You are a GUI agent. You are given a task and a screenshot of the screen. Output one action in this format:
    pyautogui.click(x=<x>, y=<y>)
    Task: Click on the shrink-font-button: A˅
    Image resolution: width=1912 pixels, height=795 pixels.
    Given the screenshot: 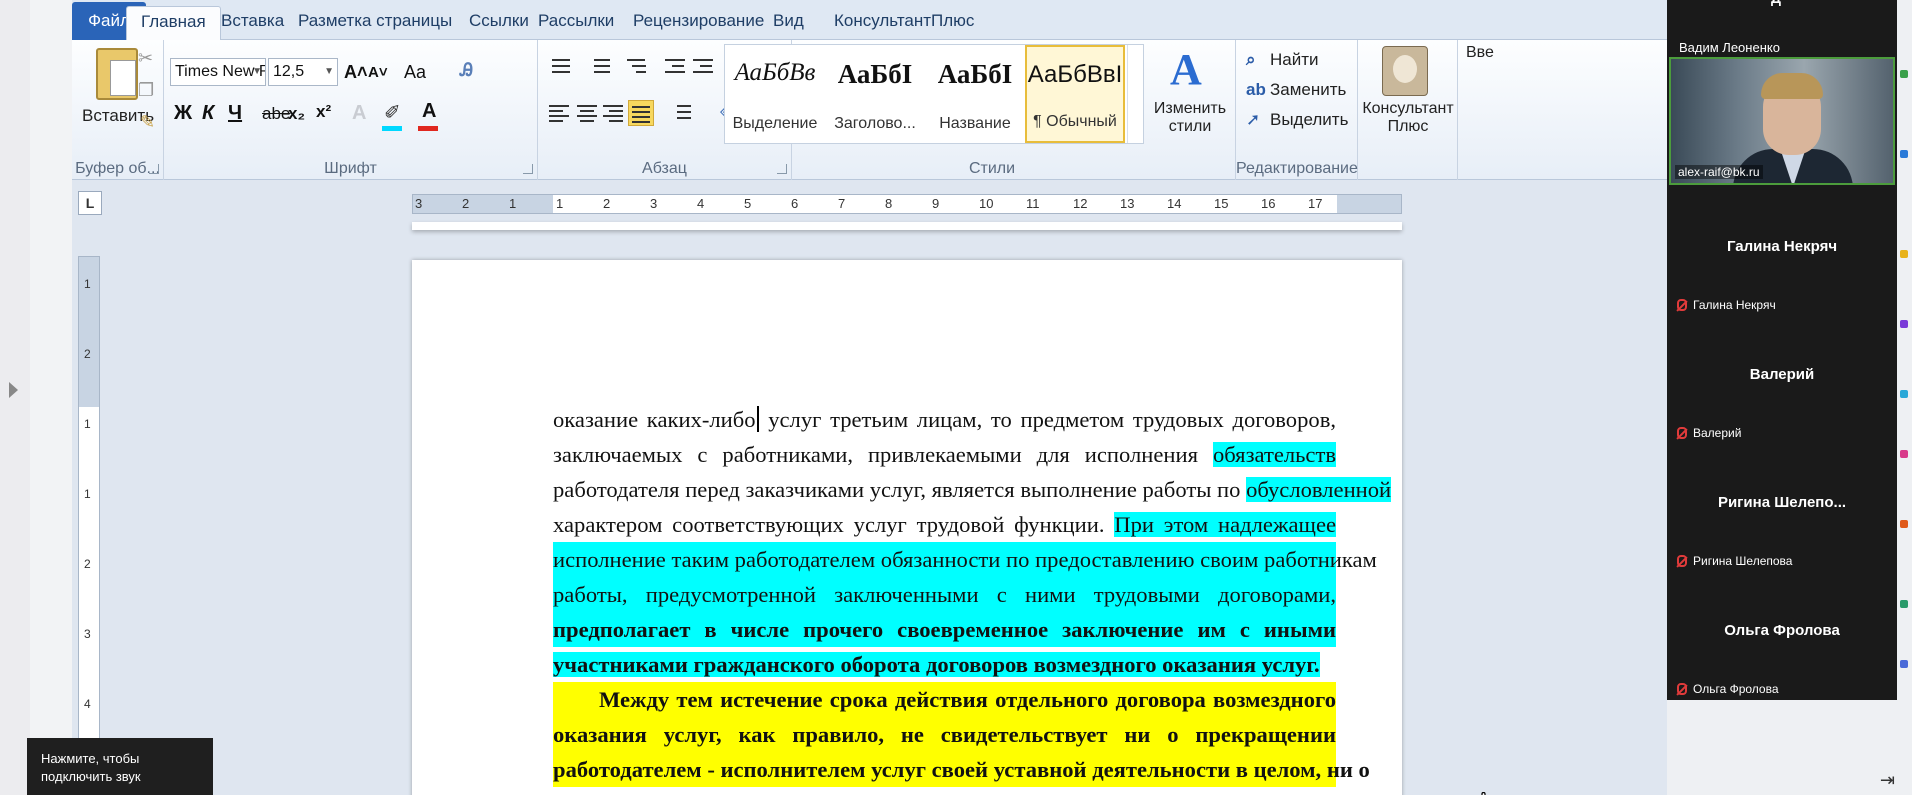 What is the action you would take?
    pyautogui.click(x=378, y=72)
    